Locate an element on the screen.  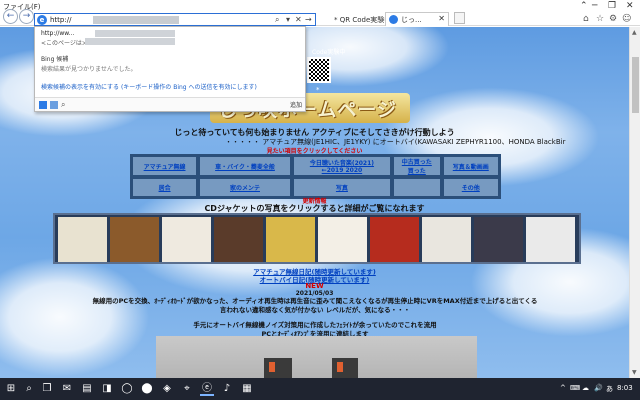
bing-icon is located at coordinates (43, 105).